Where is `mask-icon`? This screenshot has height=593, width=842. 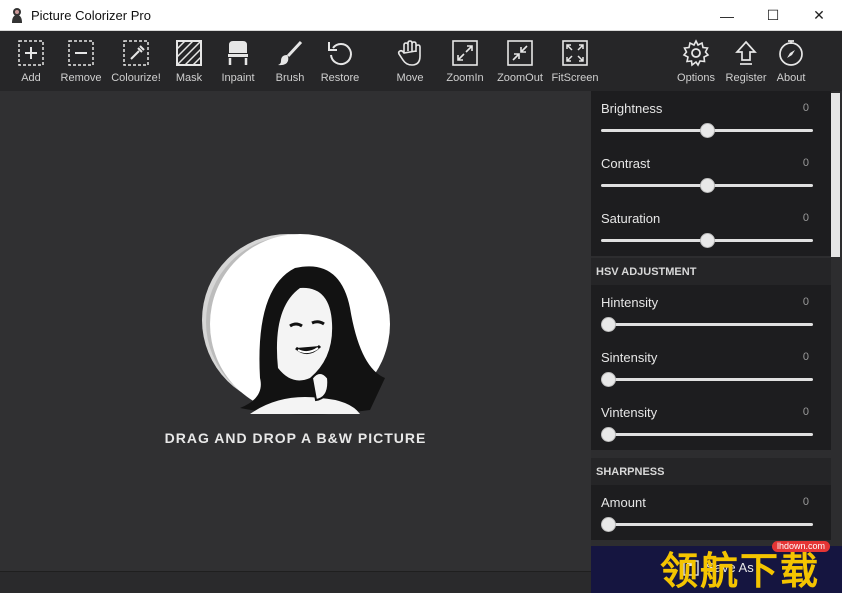 mask-icon is located at coordinates (189, 53).